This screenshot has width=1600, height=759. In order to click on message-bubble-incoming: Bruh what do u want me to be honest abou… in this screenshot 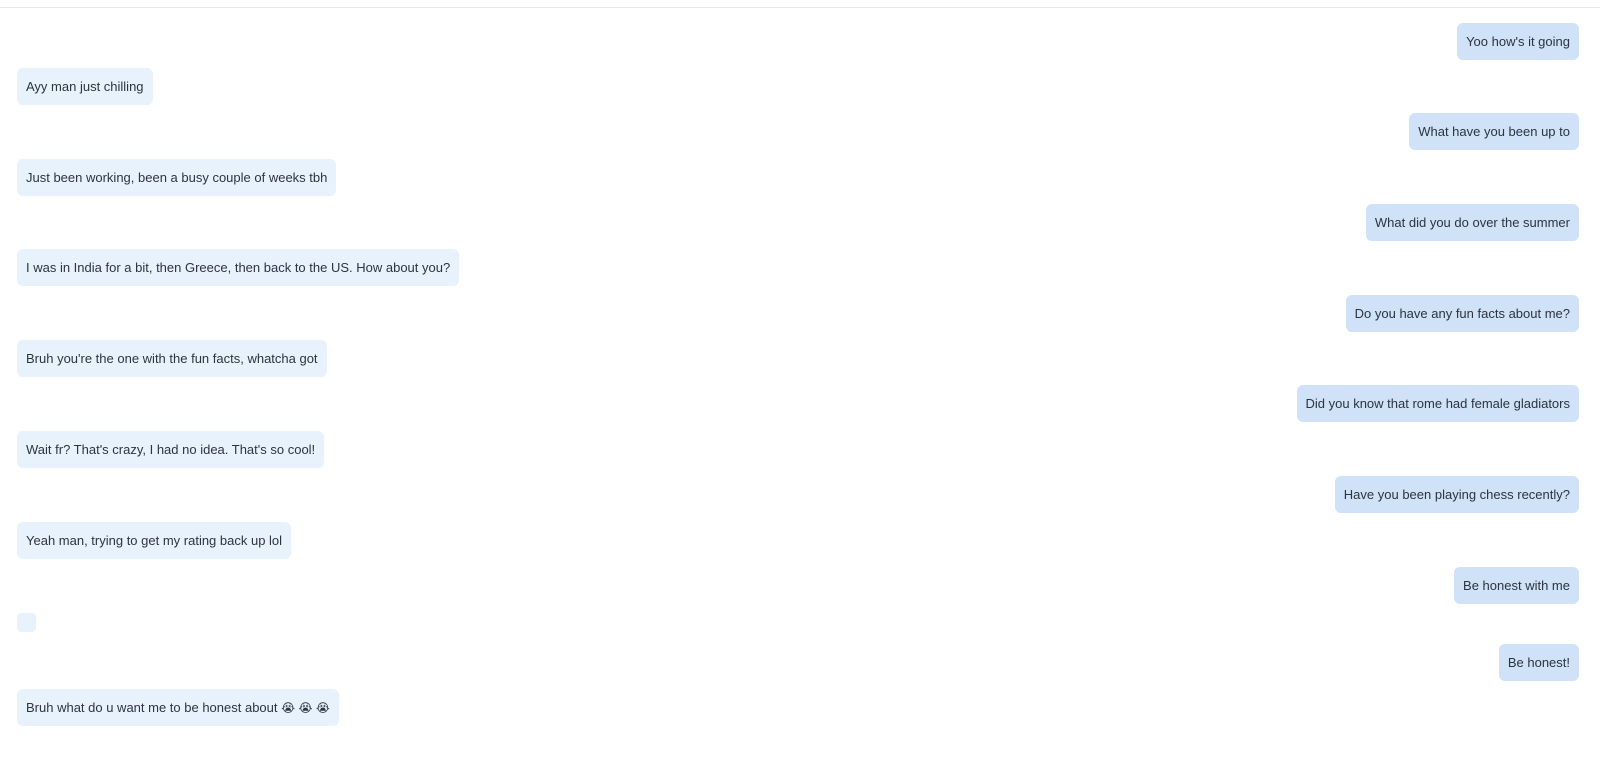, I will do `click(178, 707)`.